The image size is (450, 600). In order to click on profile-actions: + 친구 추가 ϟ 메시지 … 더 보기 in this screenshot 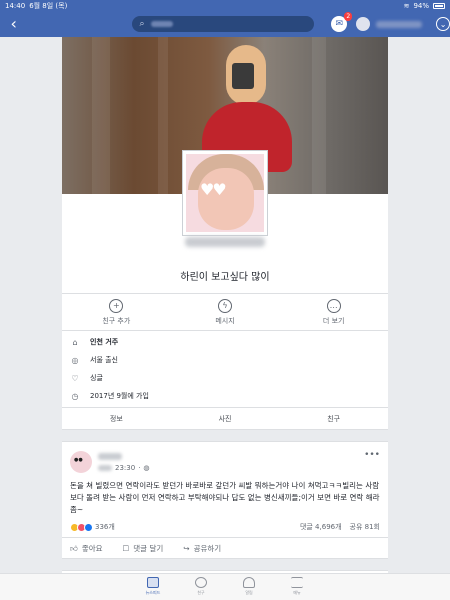, I will do `click(225, 312)`.